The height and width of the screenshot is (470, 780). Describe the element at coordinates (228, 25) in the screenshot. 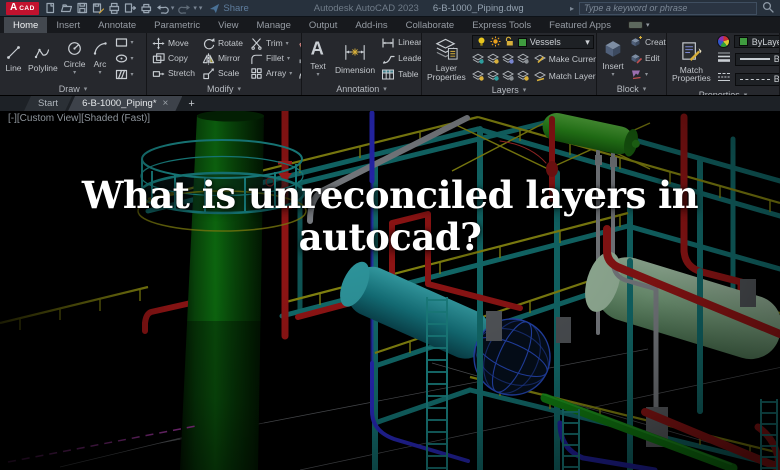

I see `tab-view: View` at that location.